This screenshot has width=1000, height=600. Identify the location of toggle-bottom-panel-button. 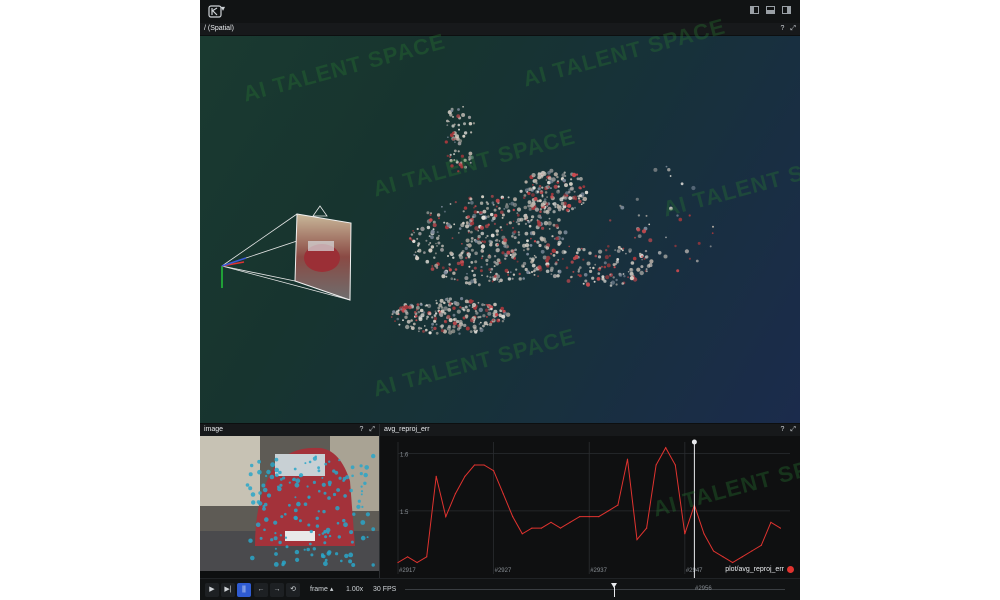
(770, 10).